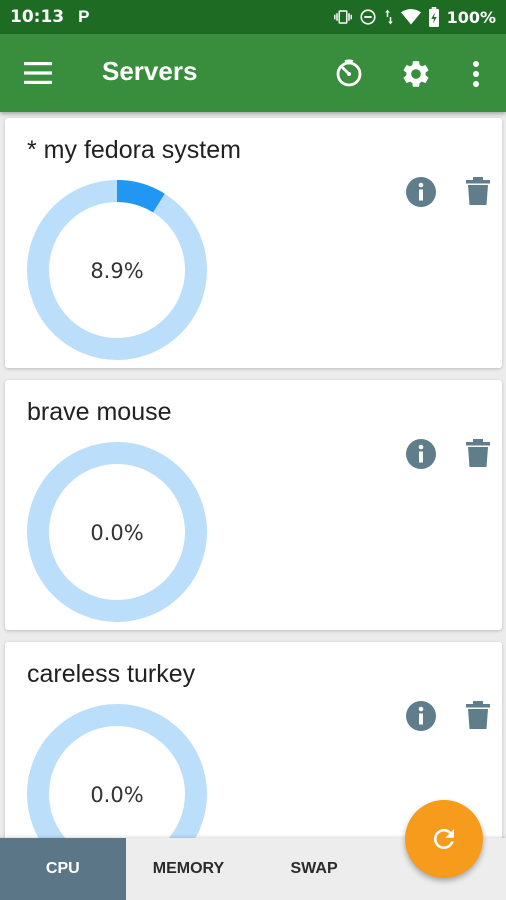  I want to click on data-arrows-icon, so click(388, 17).